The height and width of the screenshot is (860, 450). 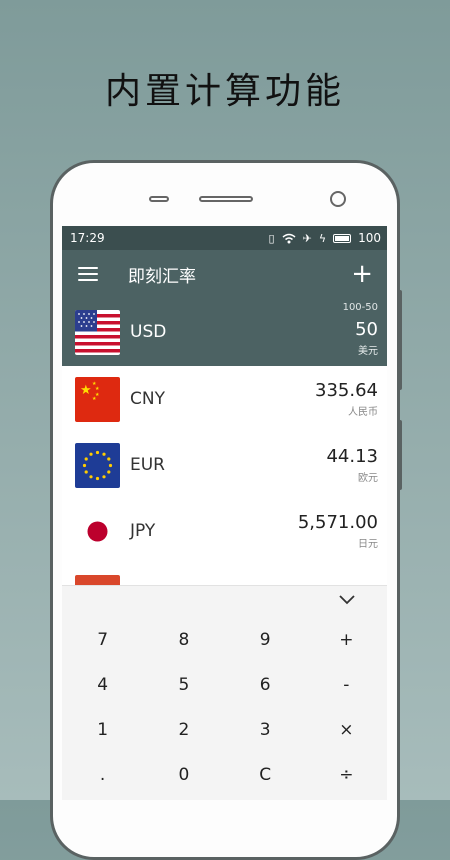 What do you see at coordinates (362, 274) in the screenshot?
I see `add-currency-button: +` at bounding box center [362, 274].